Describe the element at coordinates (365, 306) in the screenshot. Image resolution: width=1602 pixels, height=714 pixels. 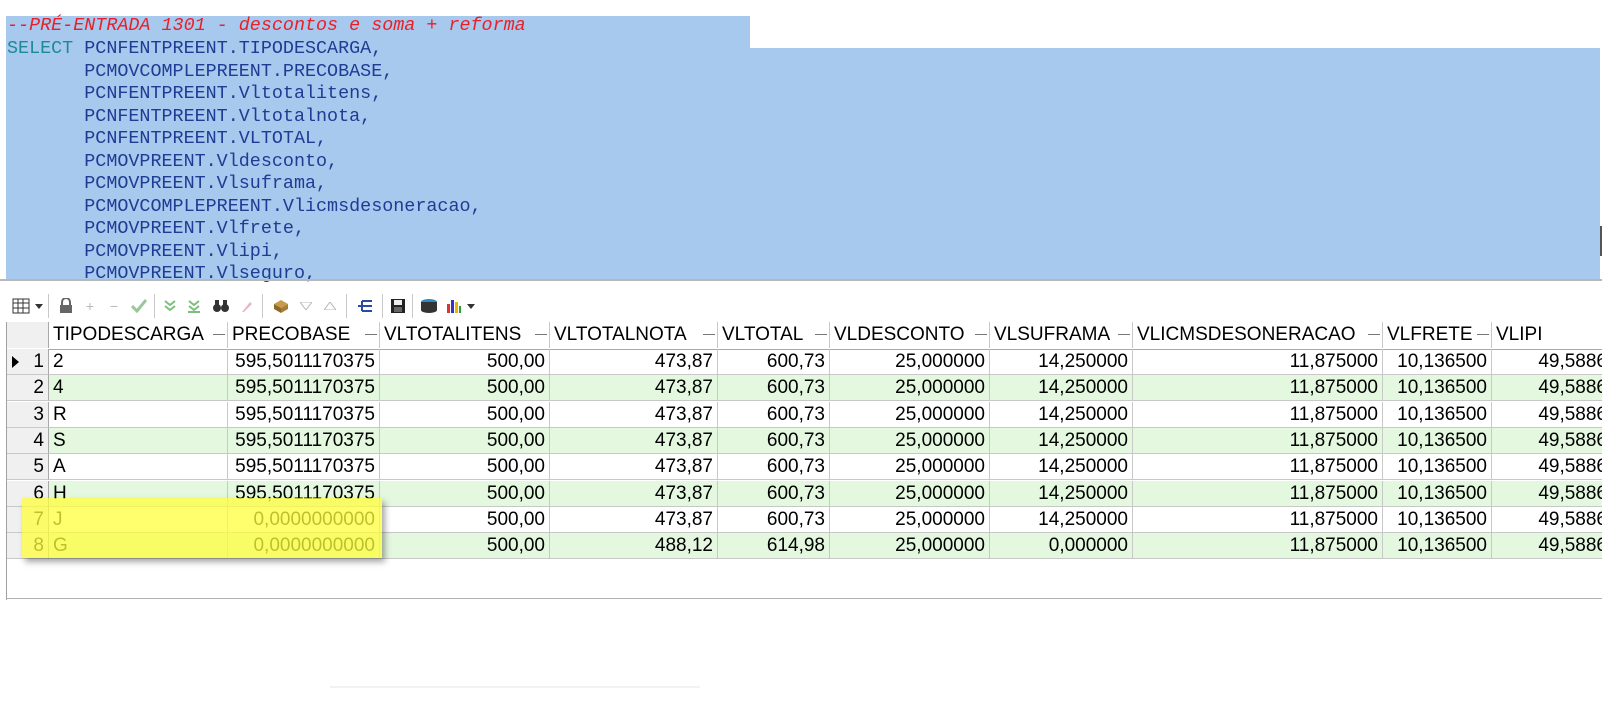
I see `tree-view-icon` at that location.